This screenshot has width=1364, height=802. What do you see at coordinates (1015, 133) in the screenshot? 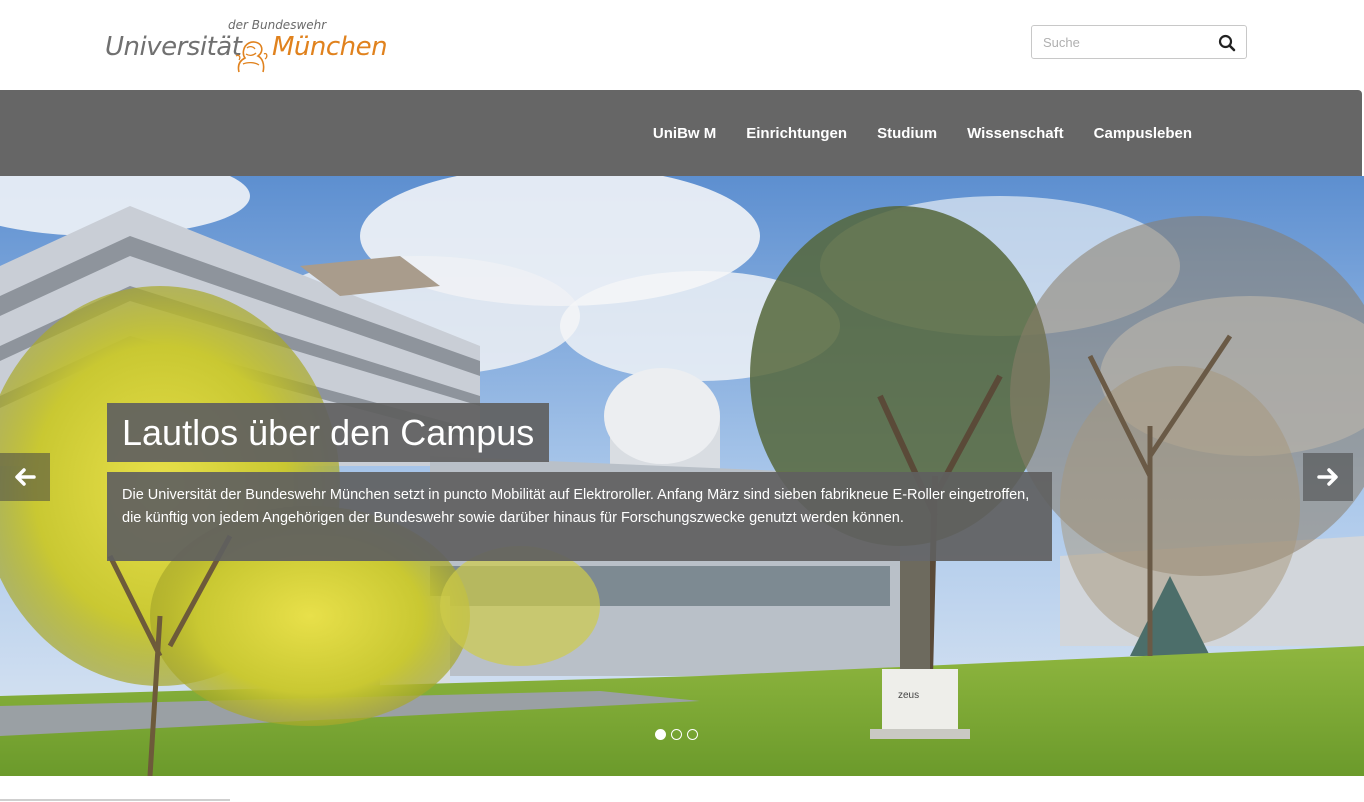
I see `nav-item-wissenschaft: Wissenschaft` at bounding box center [1015, 133].